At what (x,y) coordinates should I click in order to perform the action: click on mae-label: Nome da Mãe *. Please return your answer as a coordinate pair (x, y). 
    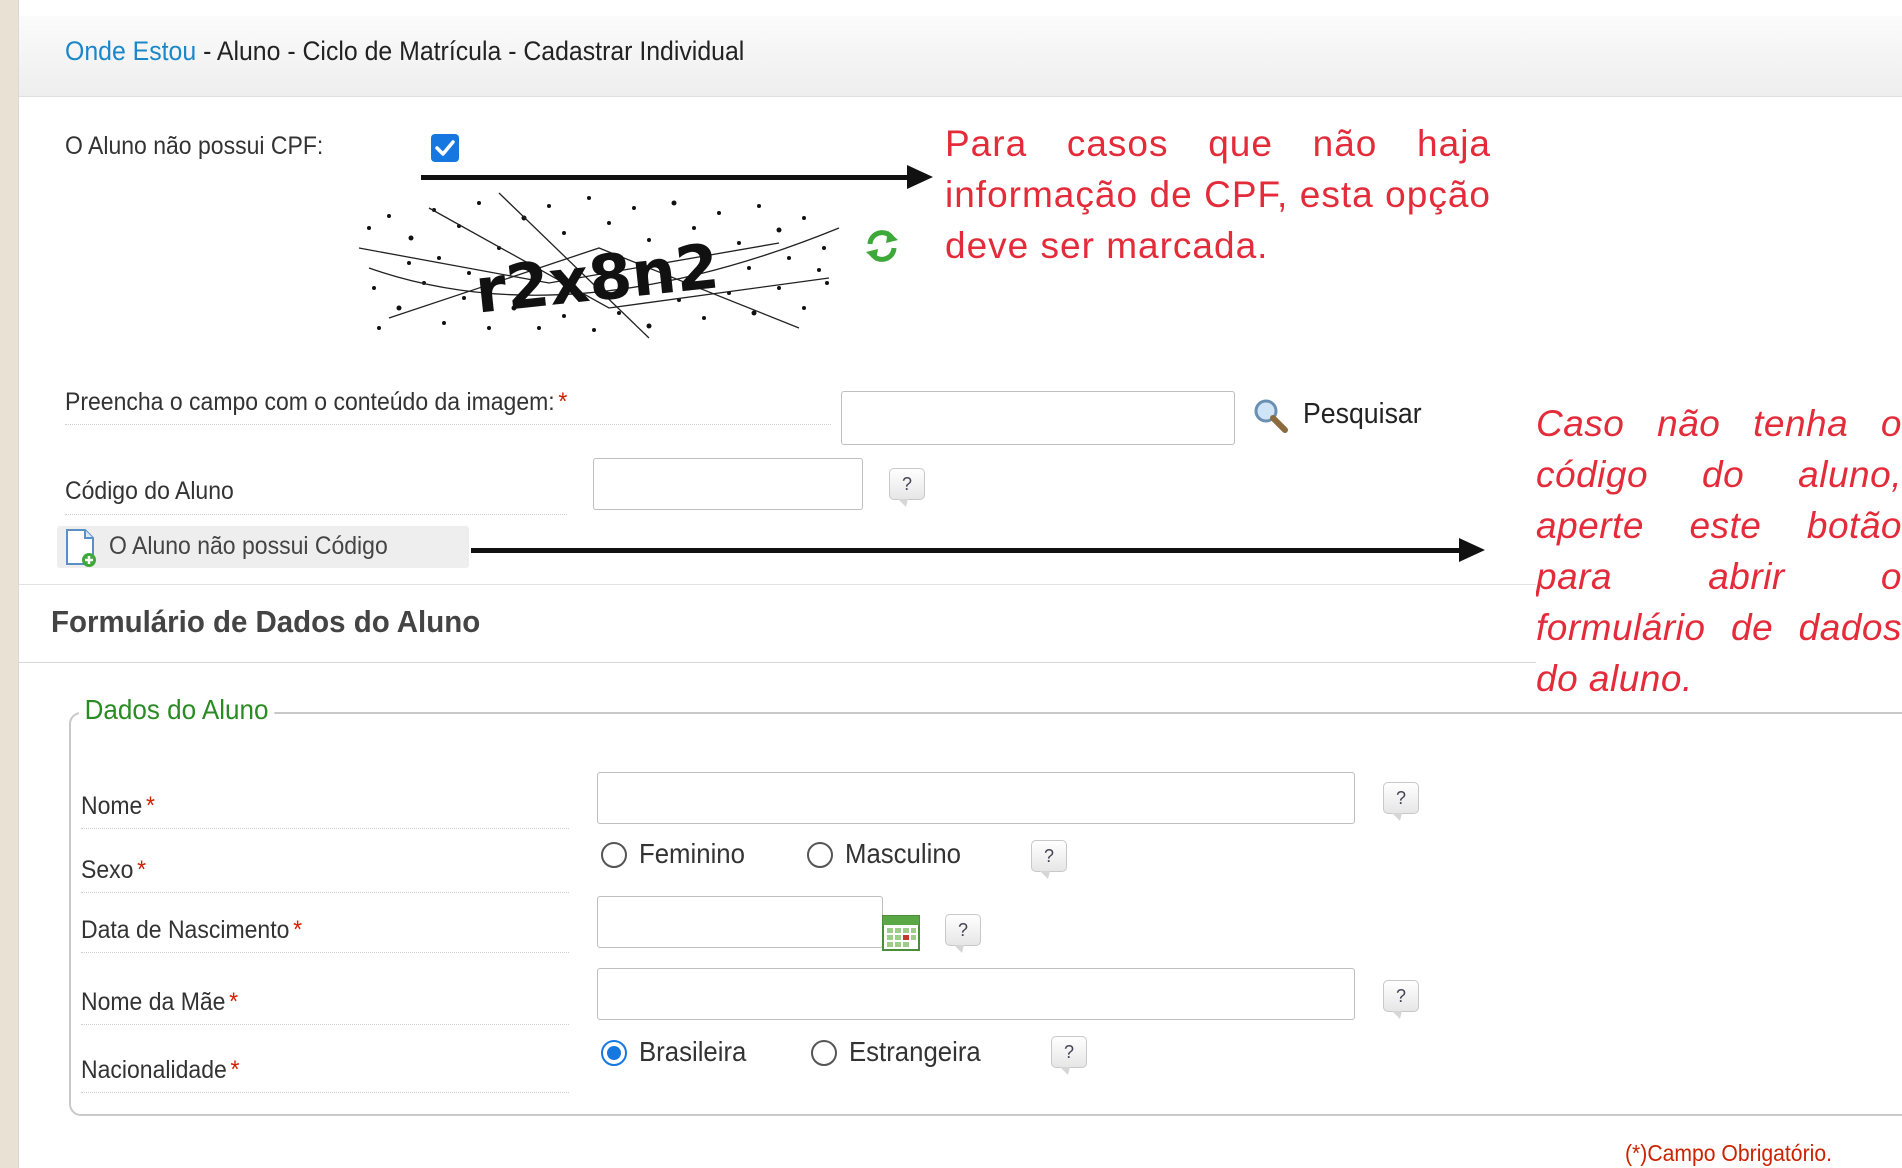
    Looking at the image, I should click on (159, 1002).